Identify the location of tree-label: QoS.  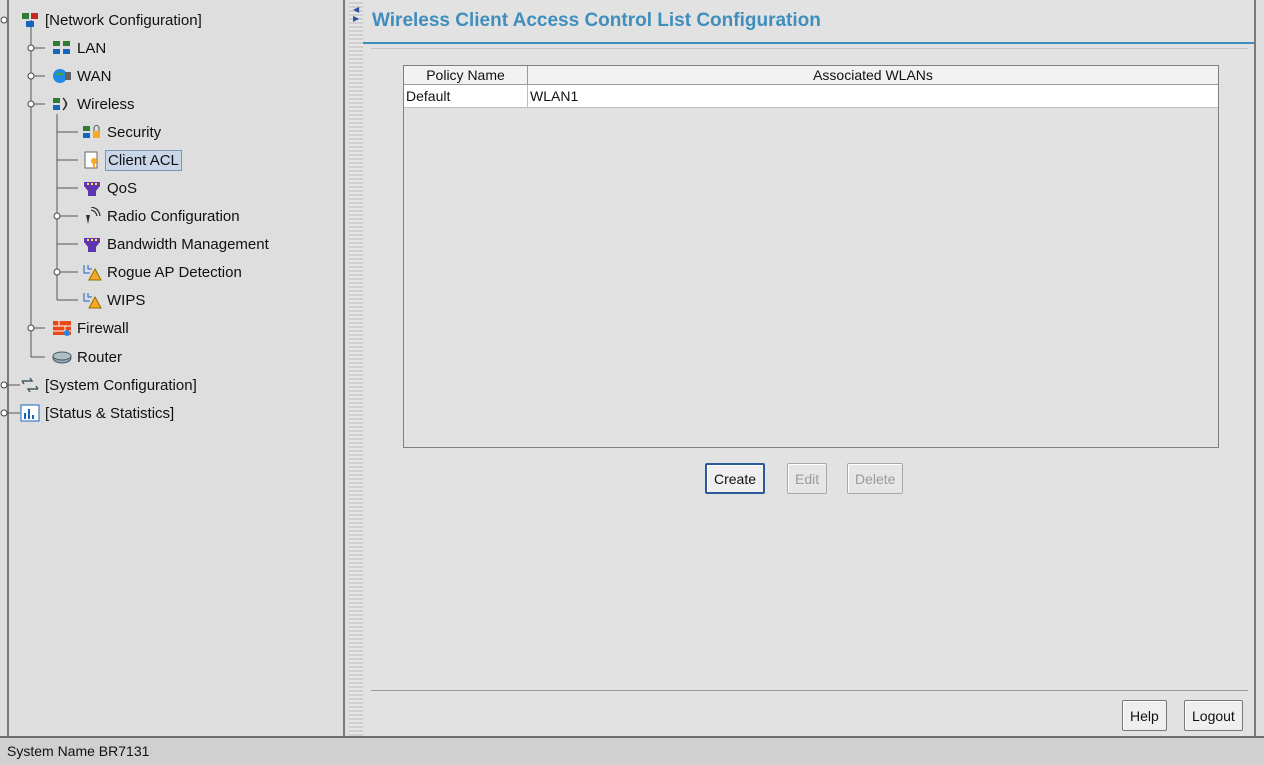
(122, 188).